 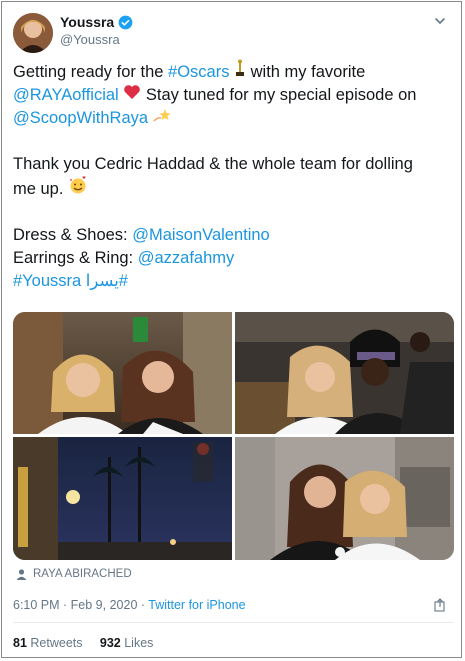 I want to click on likes-stat: 932 Likes, so click(x=127, y=643).